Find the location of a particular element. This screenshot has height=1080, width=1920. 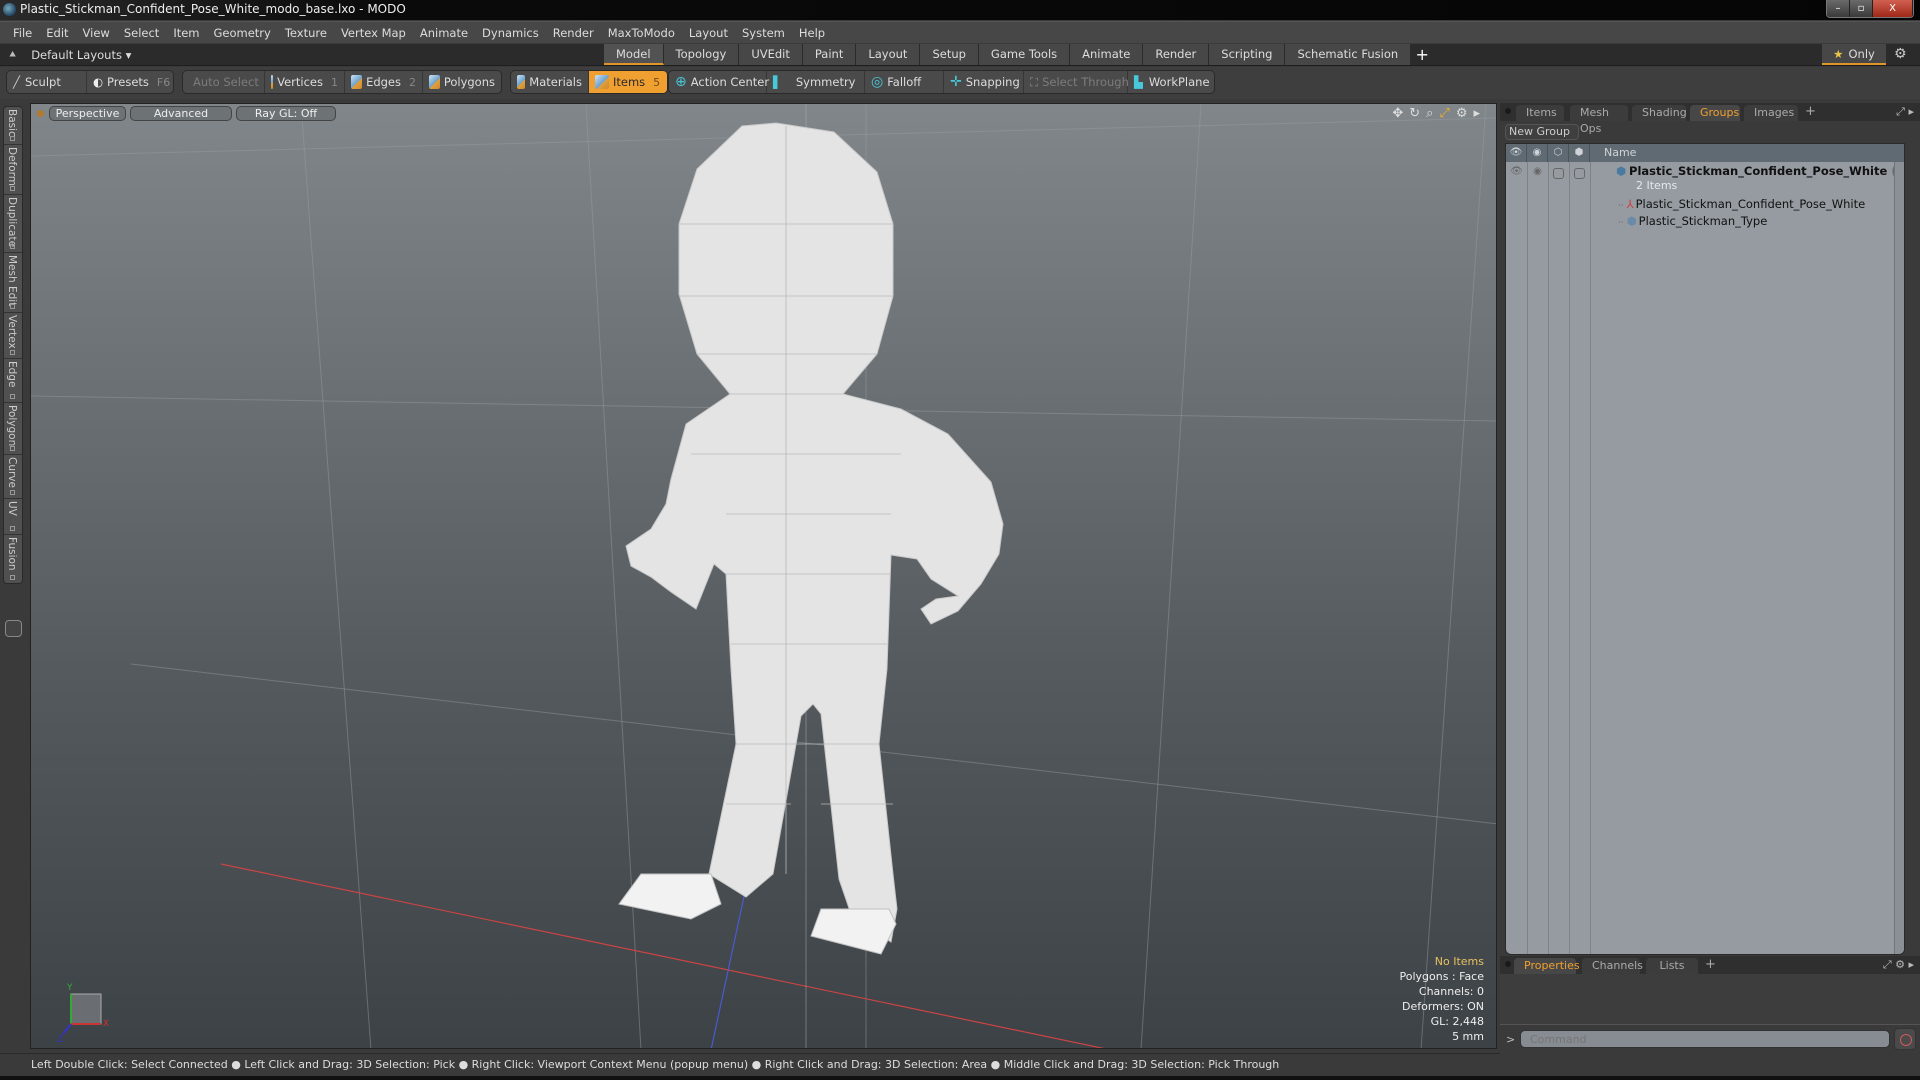

sculpt-button: ╱ Sculpt is located at coordinates (47, 82).